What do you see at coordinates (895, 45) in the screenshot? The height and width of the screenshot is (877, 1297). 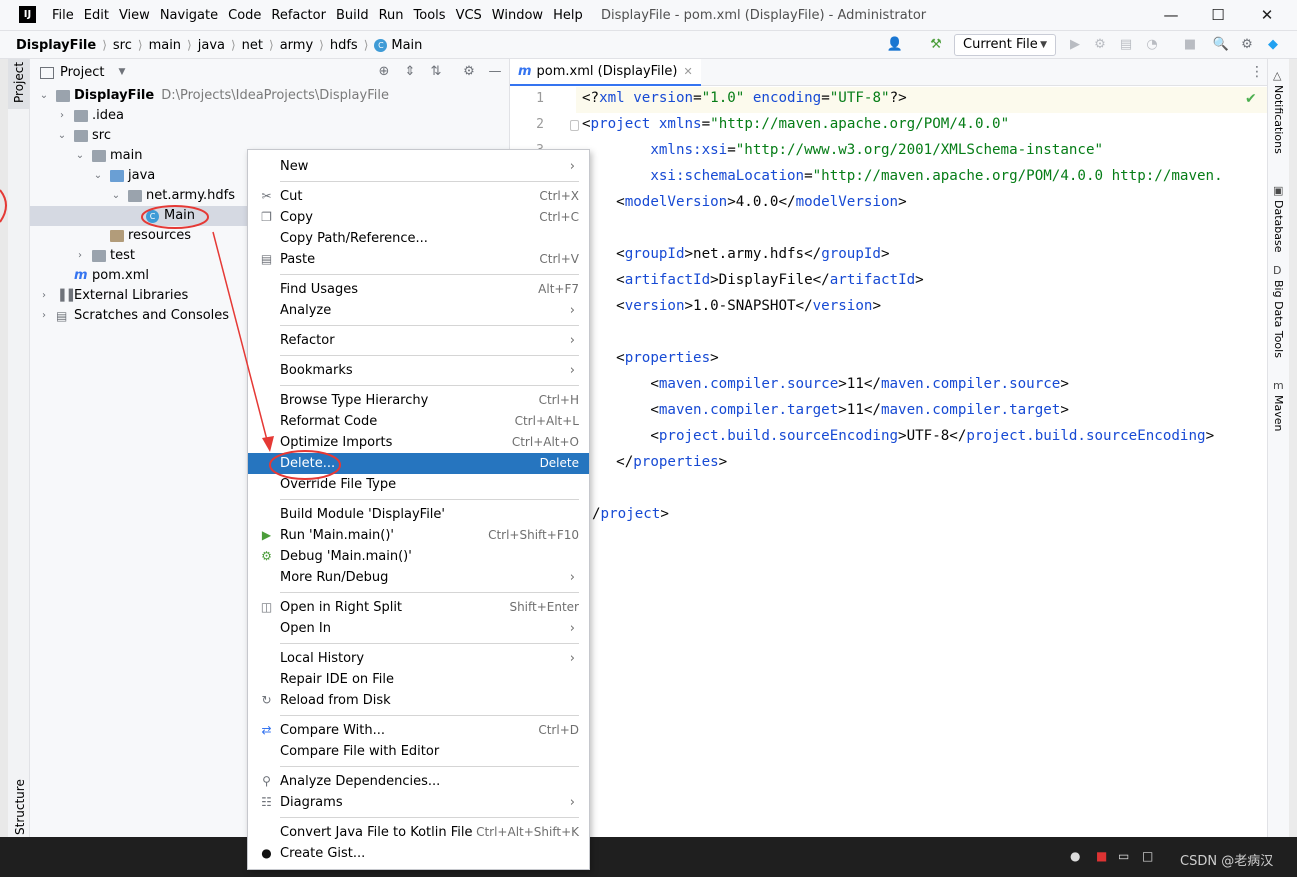 I see `user-icon: 👤` at bounding box center [895, 45].